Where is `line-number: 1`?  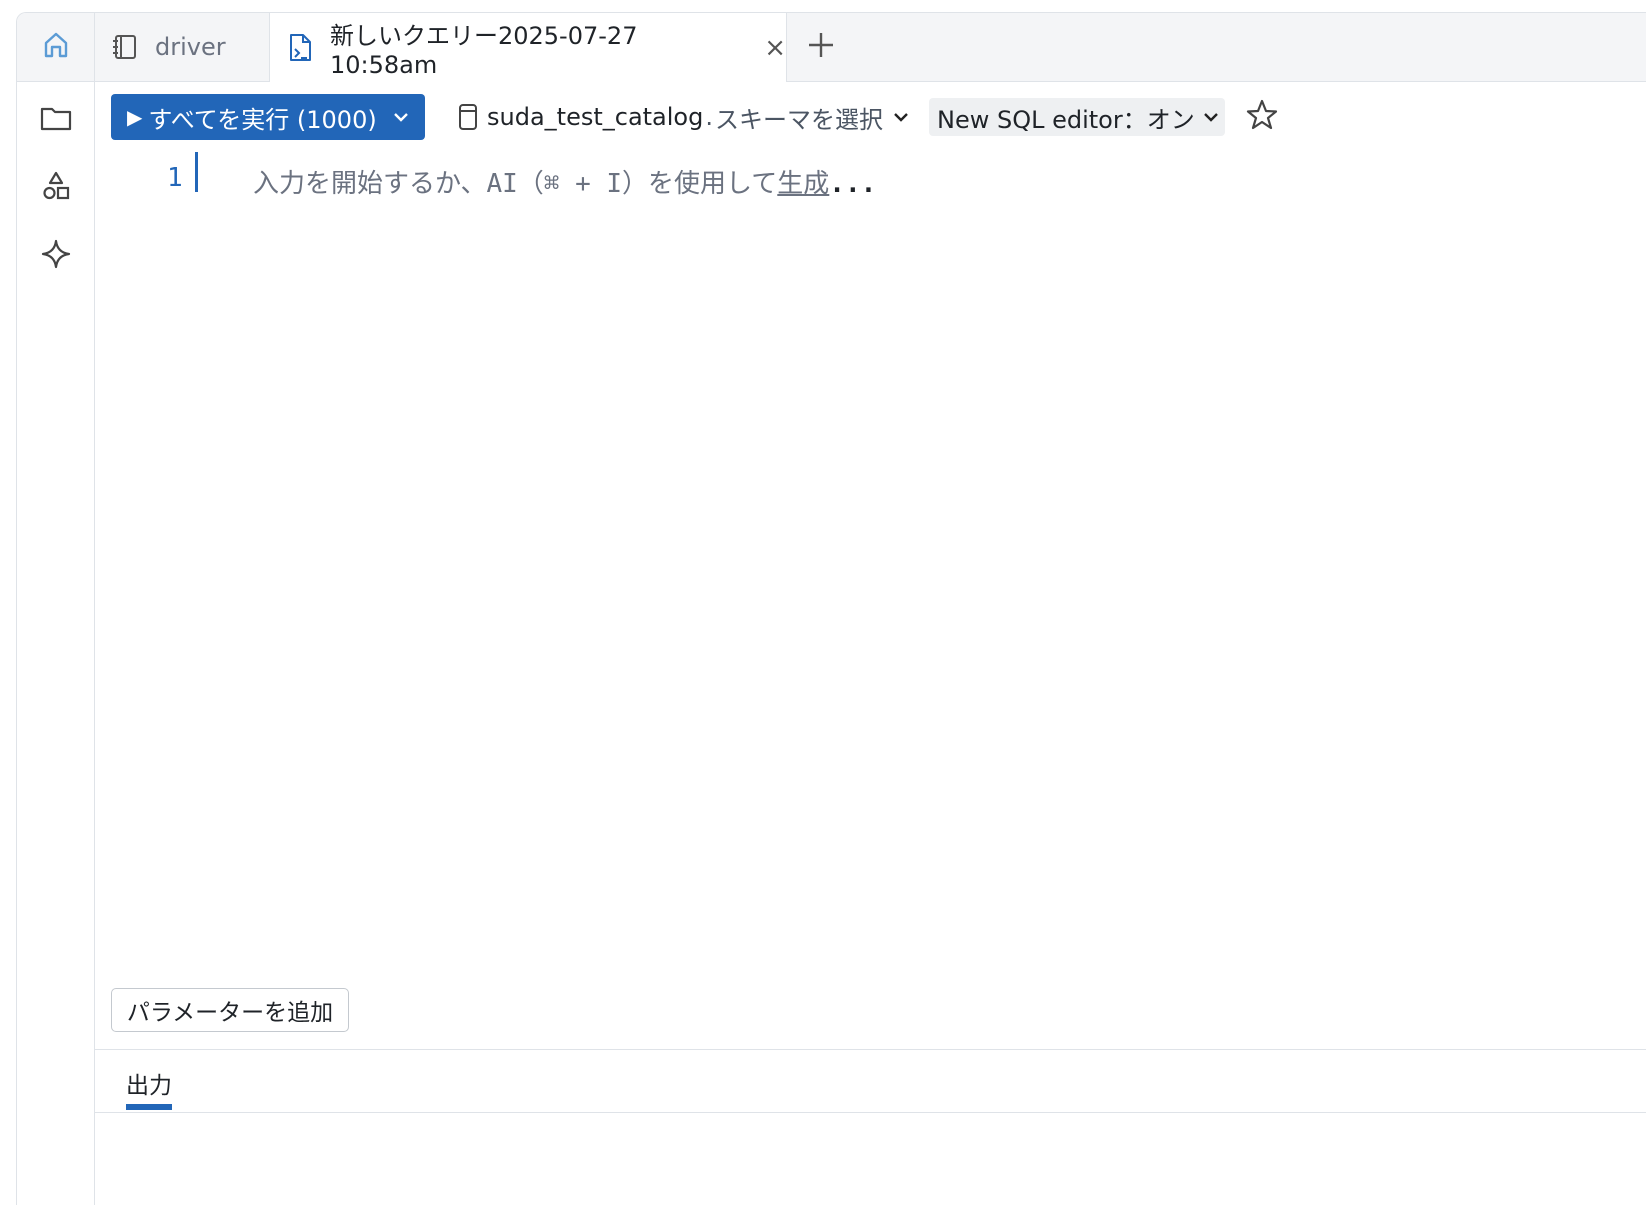
line-number: 1 is located at coordinates (175, 178).